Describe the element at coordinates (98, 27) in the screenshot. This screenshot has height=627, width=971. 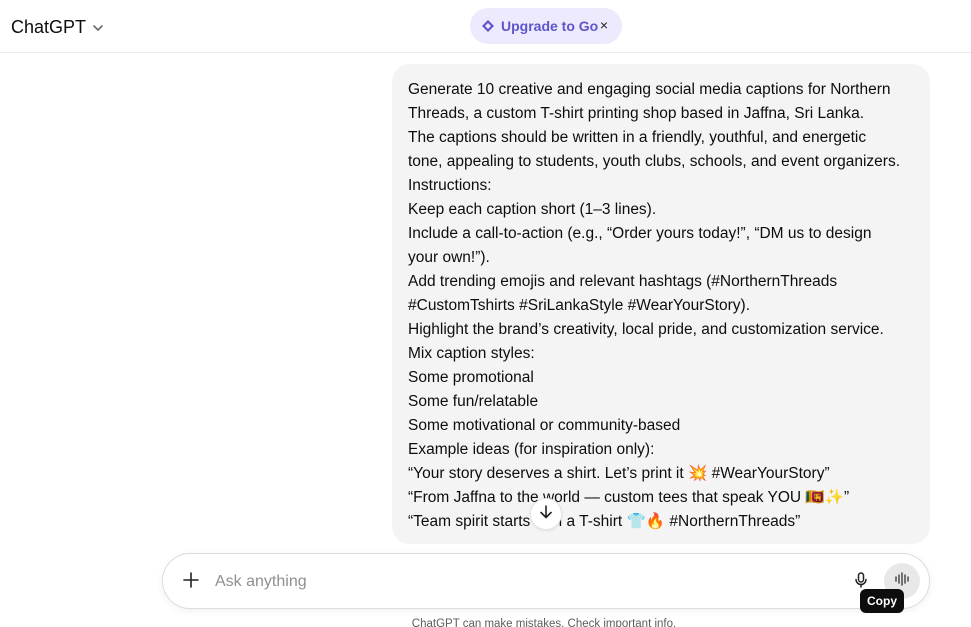
I see `chevron-down-icon` at that location.